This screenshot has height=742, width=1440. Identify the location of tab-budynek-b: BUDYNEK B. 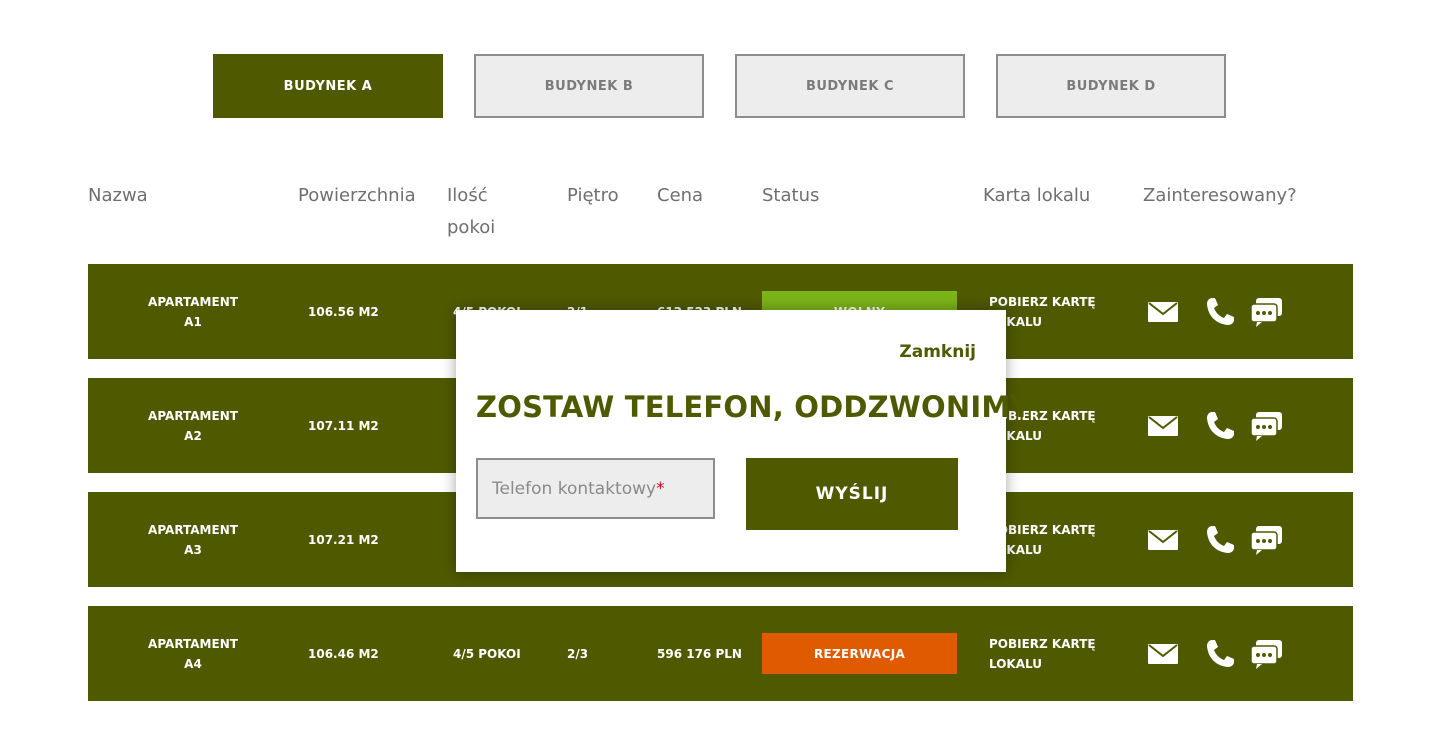
(589, 86).